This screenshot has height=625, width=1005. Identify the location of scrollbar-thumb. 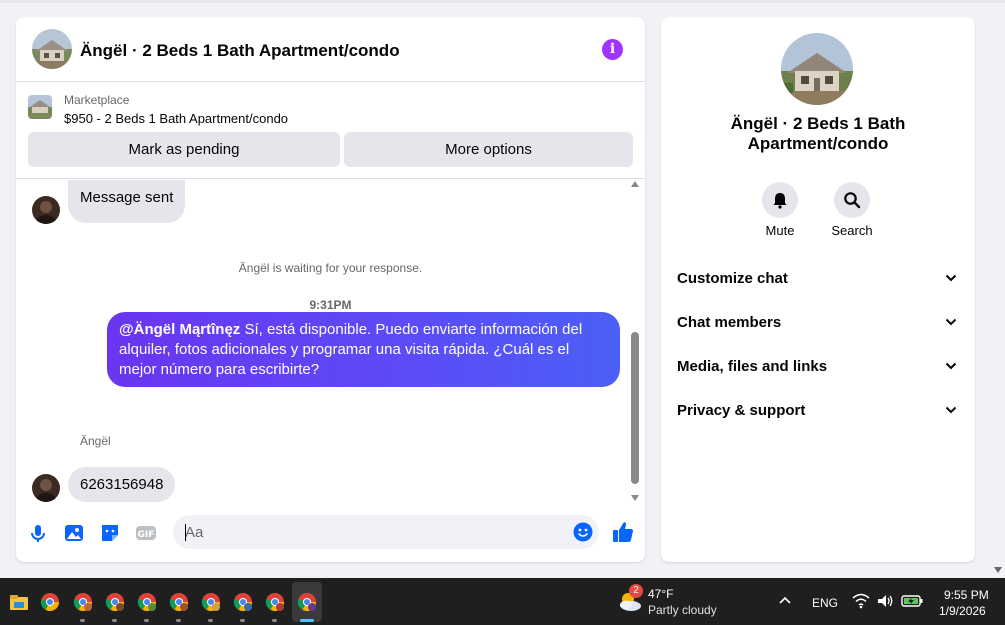
(635, 408).